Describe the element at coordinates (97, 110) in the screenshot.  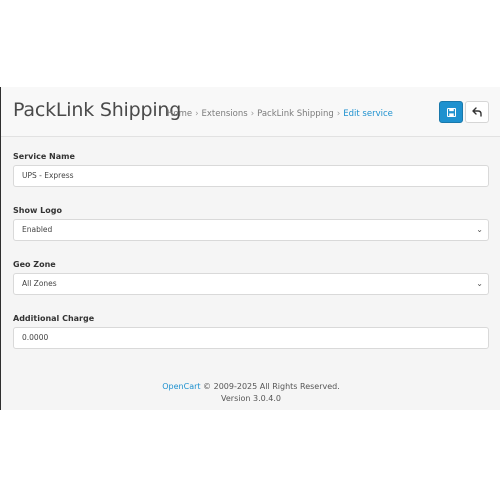
I see `page-title: PackLink Shipping` at that location.